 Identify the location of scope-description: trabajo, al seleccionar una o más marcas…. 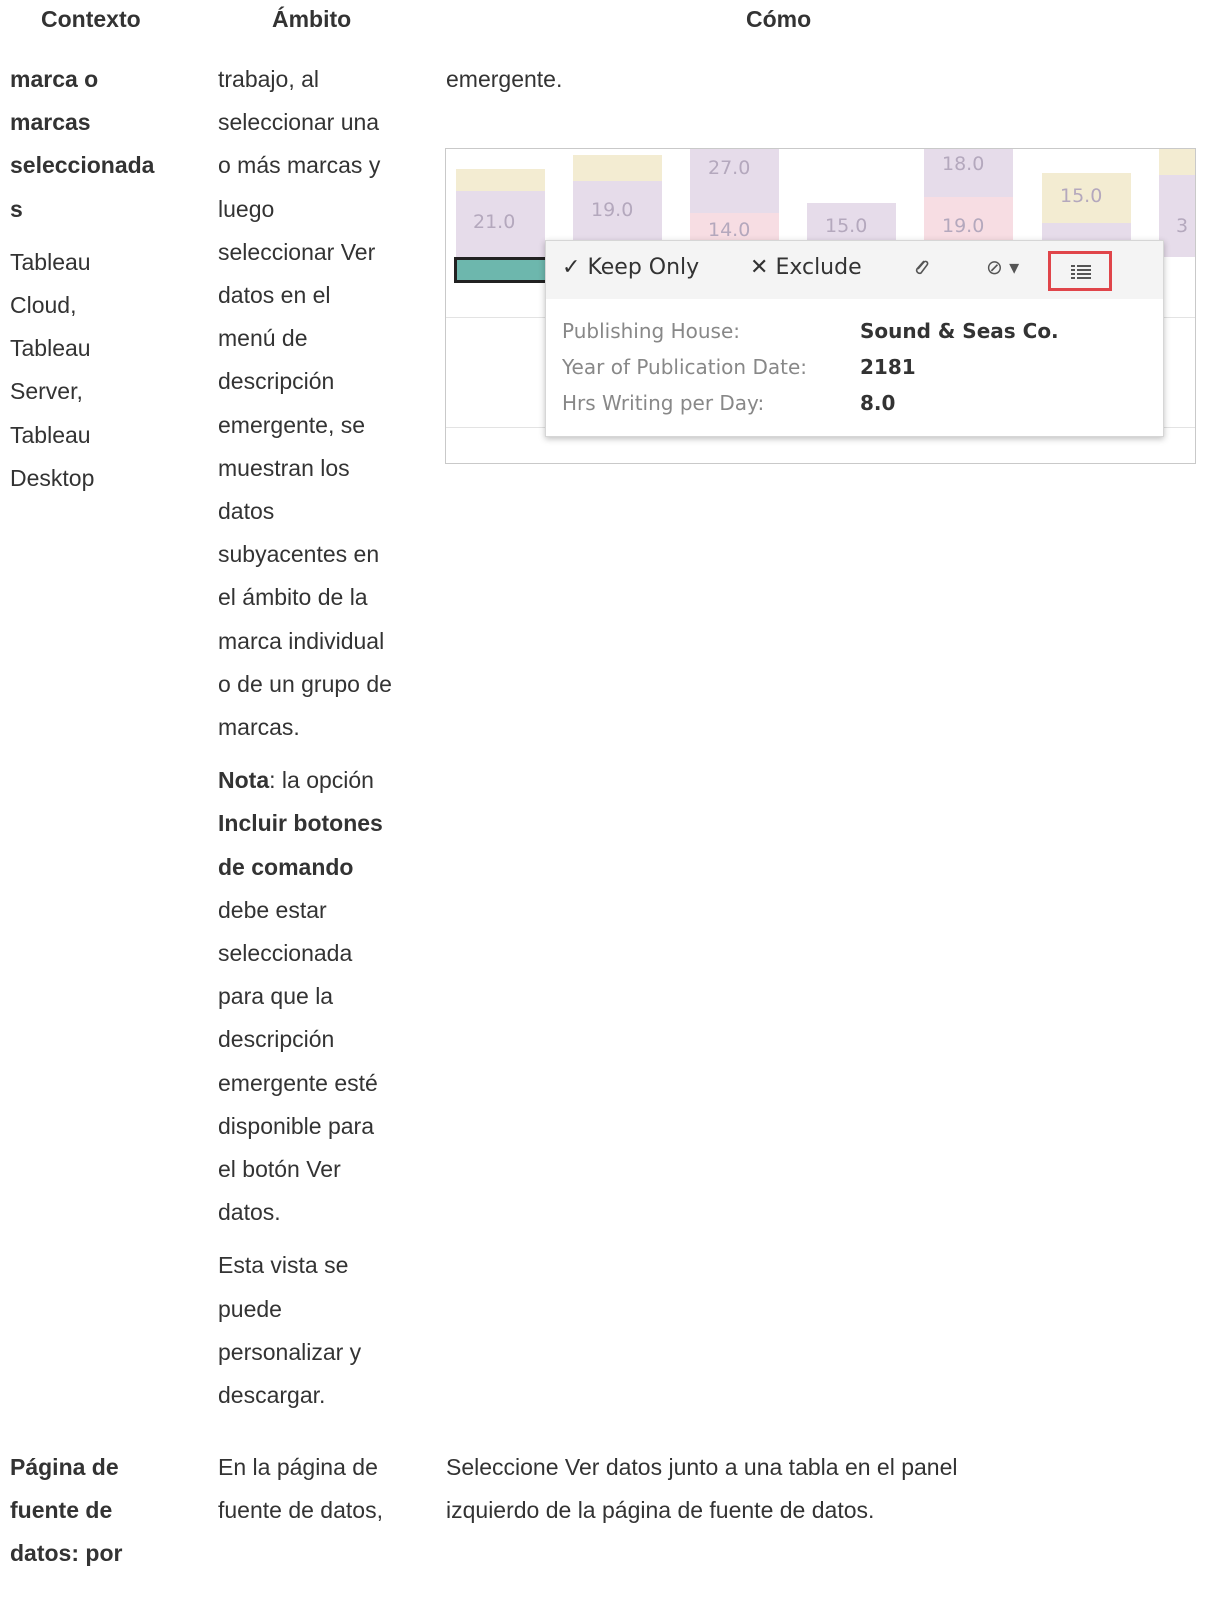
(325, 403).